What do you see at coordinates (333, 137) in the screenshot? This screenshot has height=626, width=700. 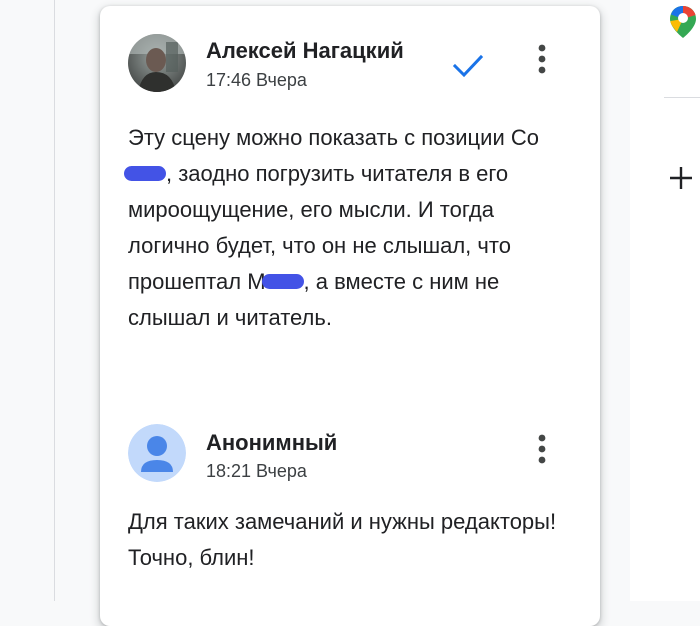 I see `comment-text-part: Эту сцену можно показать с позиции Со` at bounding box center [333, 137].